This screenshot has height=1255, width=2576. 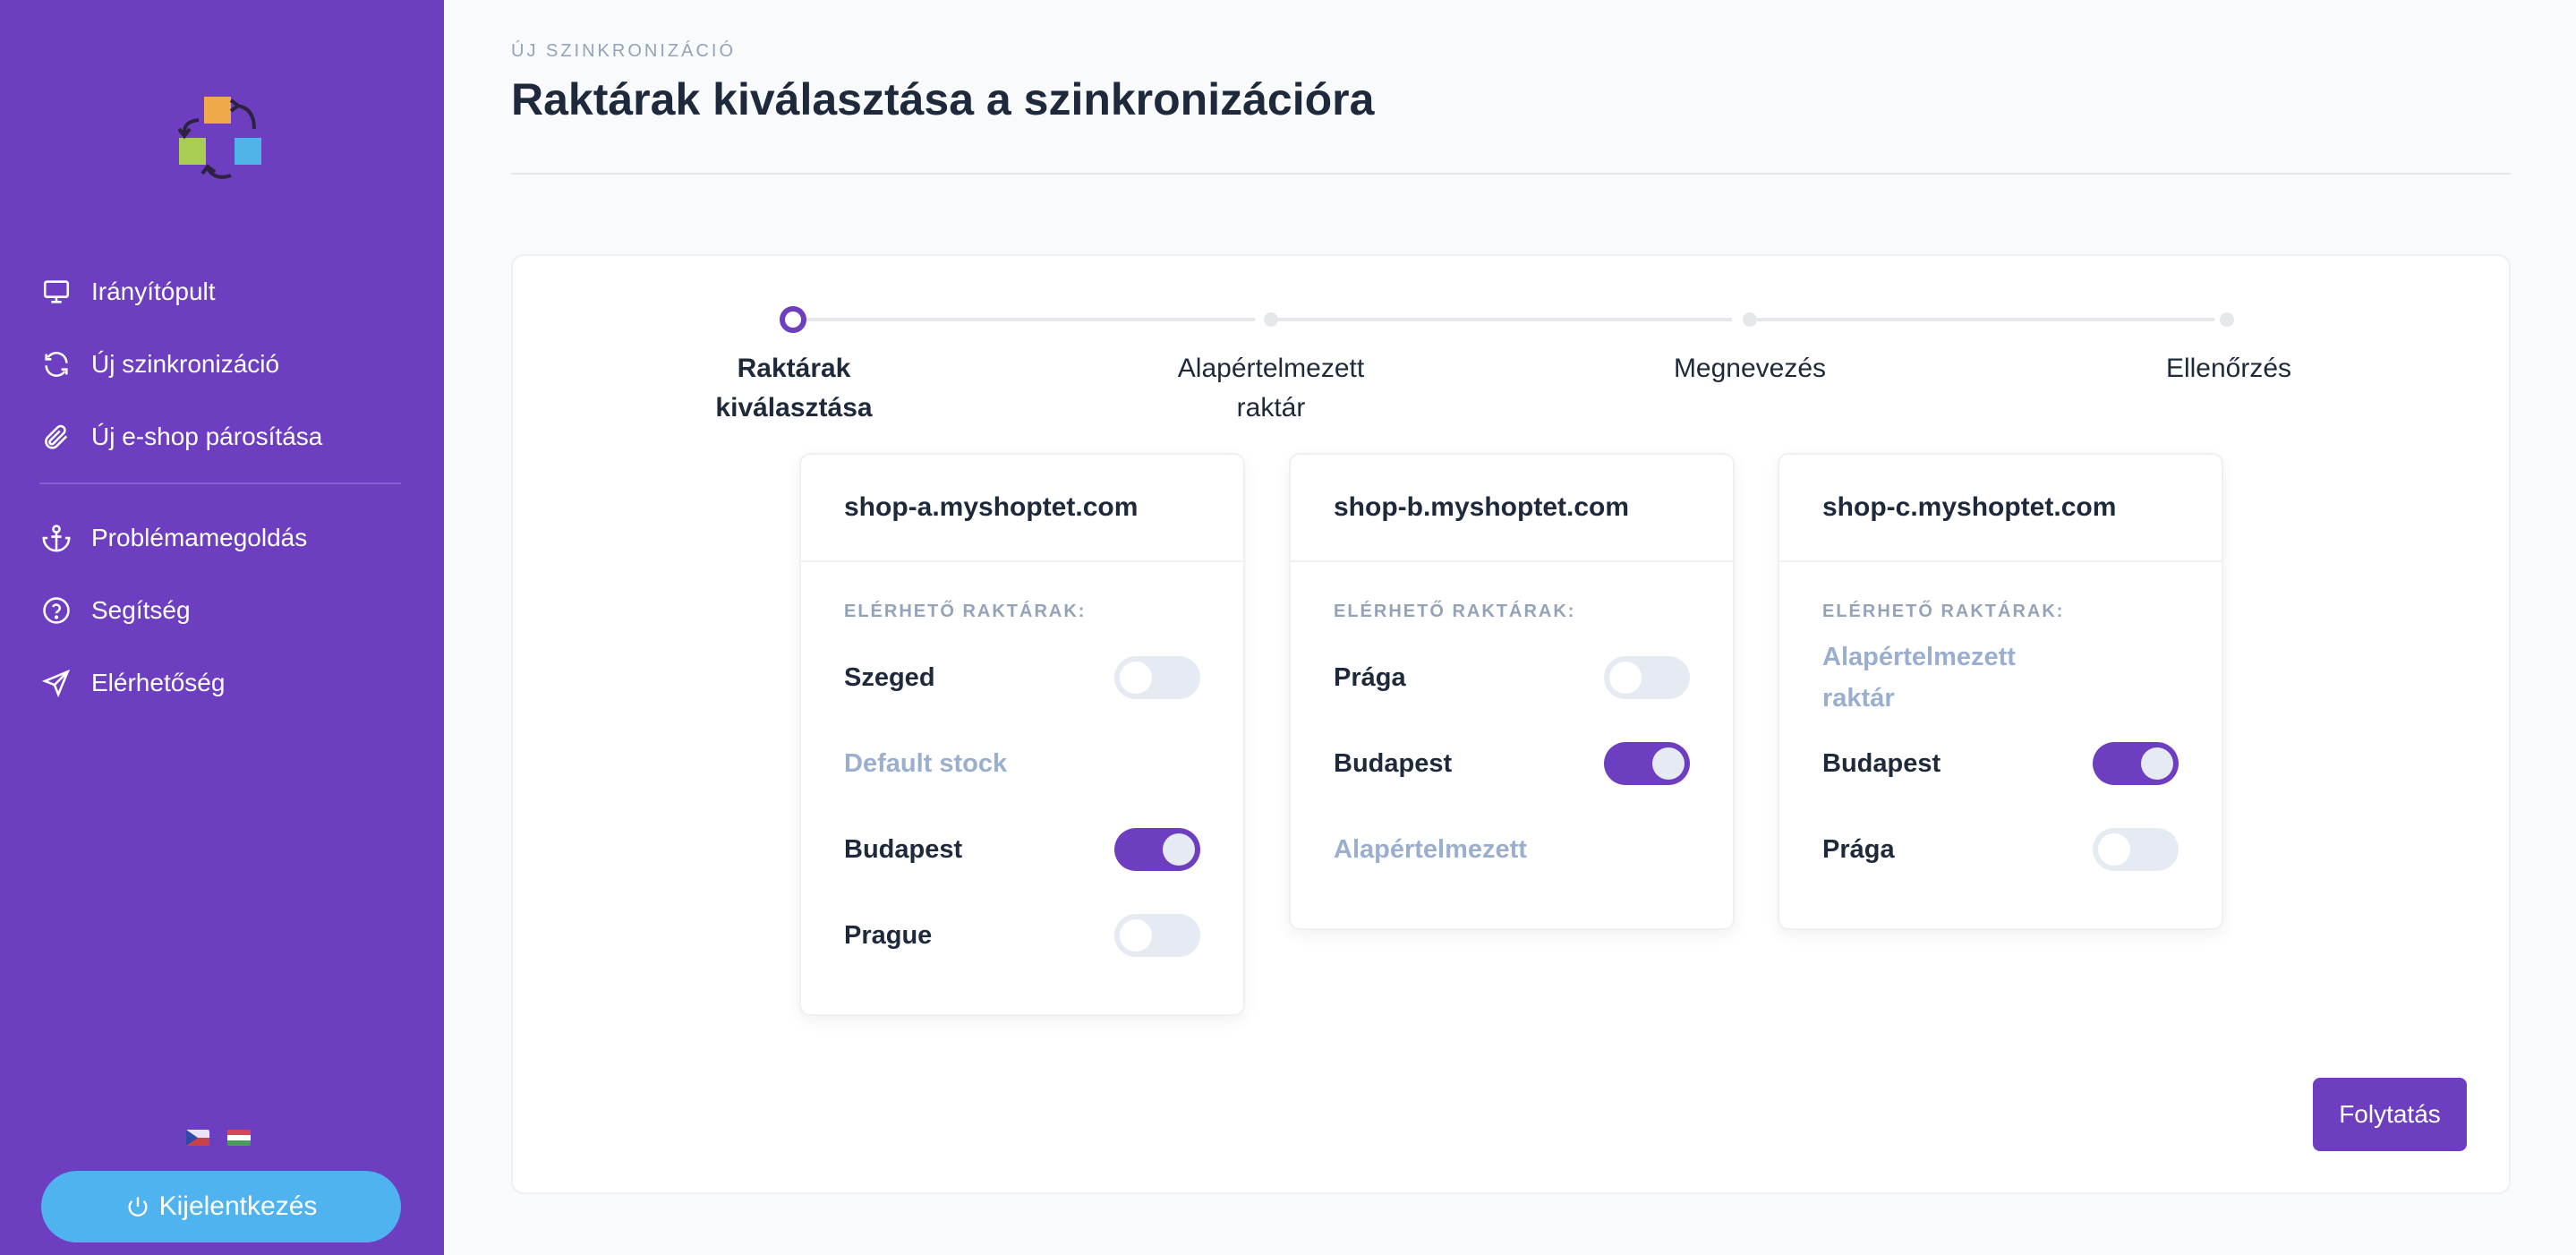 I want to click on shop-card-title: shop-a.myshoptet.com, so click(x=1022, y=508).